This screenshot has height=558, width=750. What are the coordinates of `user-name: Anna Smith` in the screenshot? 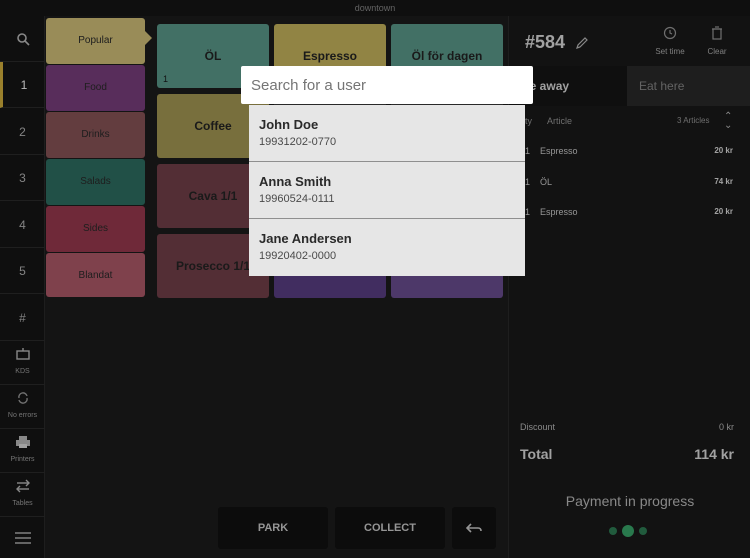 It's located at (295, 181).